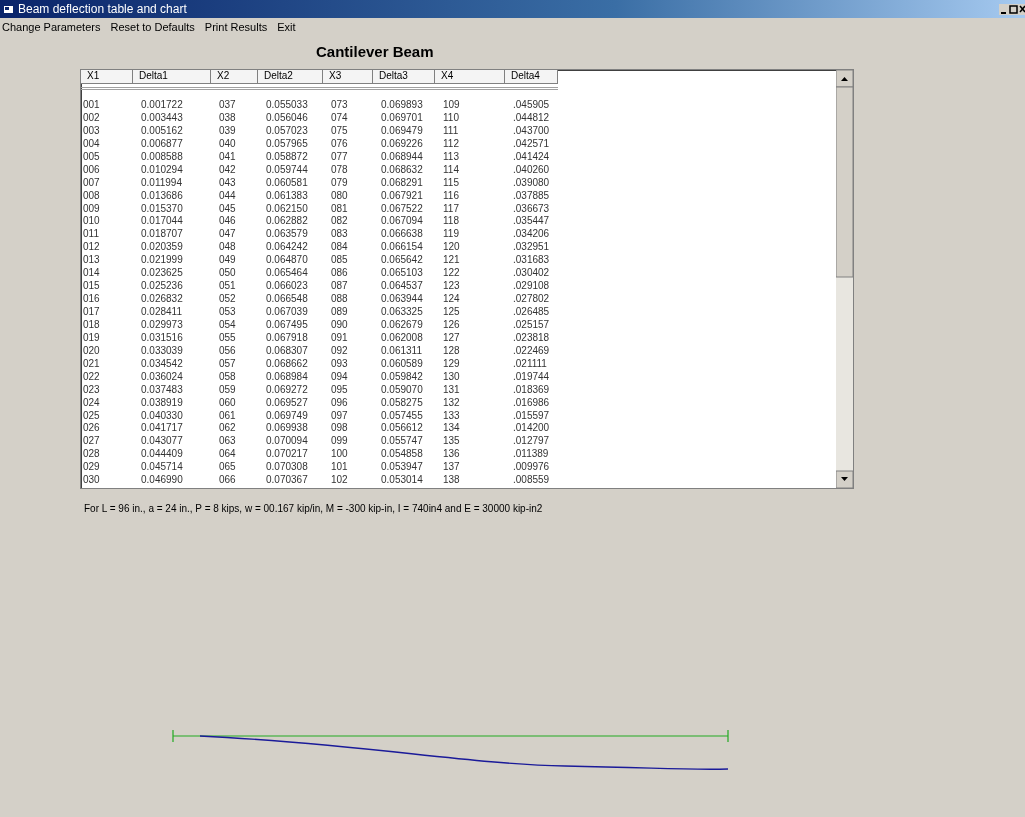  What do you see at coordinates (530, 363) in the screenshot?
I see `table-cell-text: .021111` at bounding box center [530, 363].